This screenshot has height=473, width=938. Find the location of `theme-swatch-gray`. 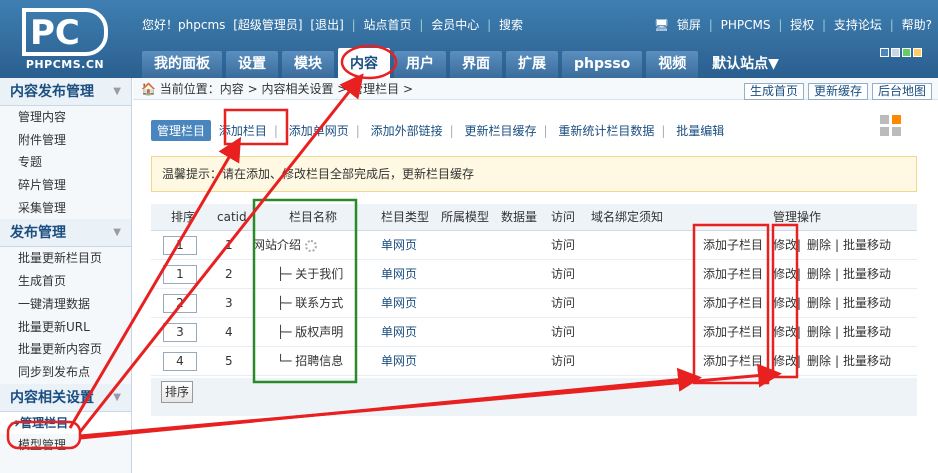

theme-swatch-gray is located at coordinates (895, 52).